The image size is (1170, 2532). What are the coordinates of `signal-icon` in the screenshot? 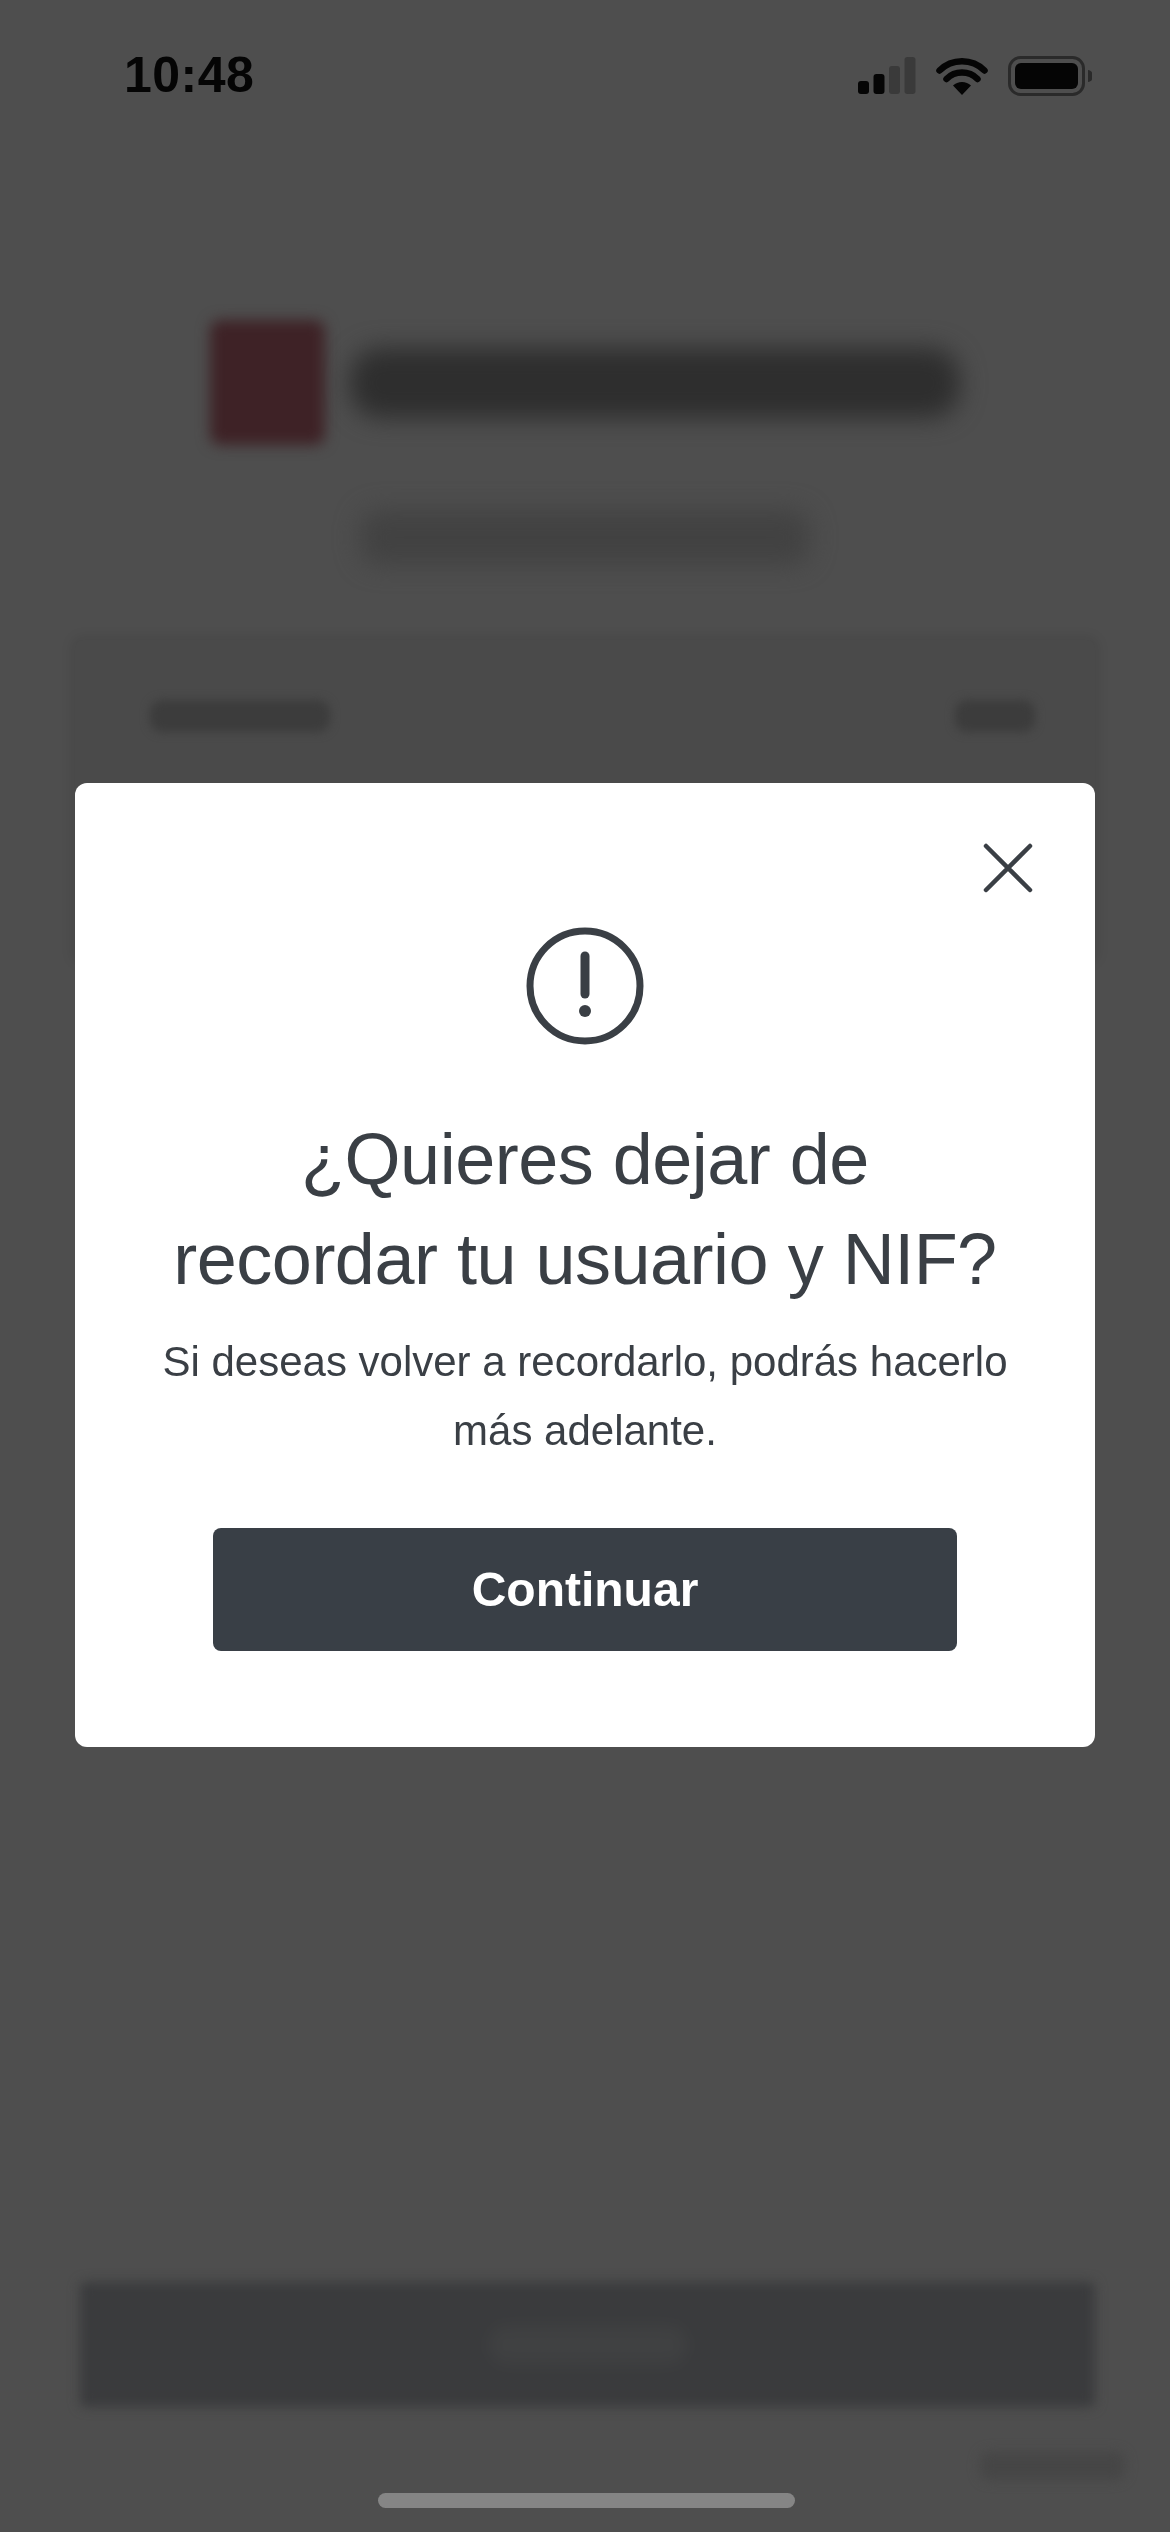 It's located at (887, 75).